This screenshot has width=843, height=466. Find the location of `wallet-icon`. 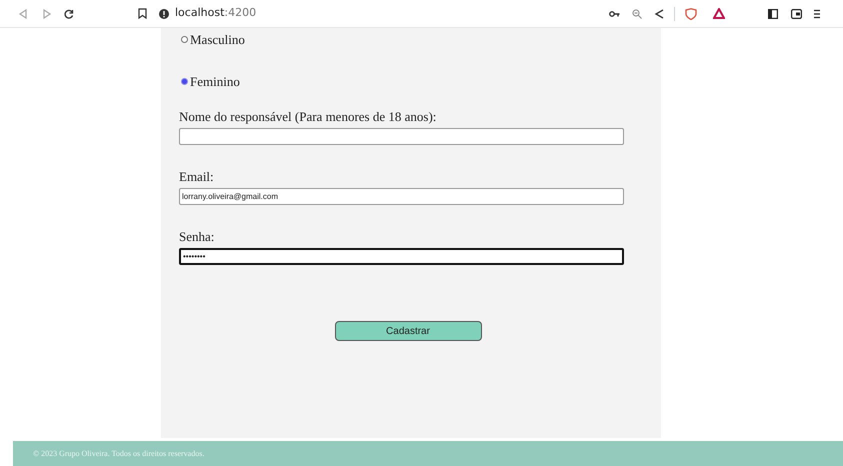

wallet-icon is located at coordinates (796, 13).